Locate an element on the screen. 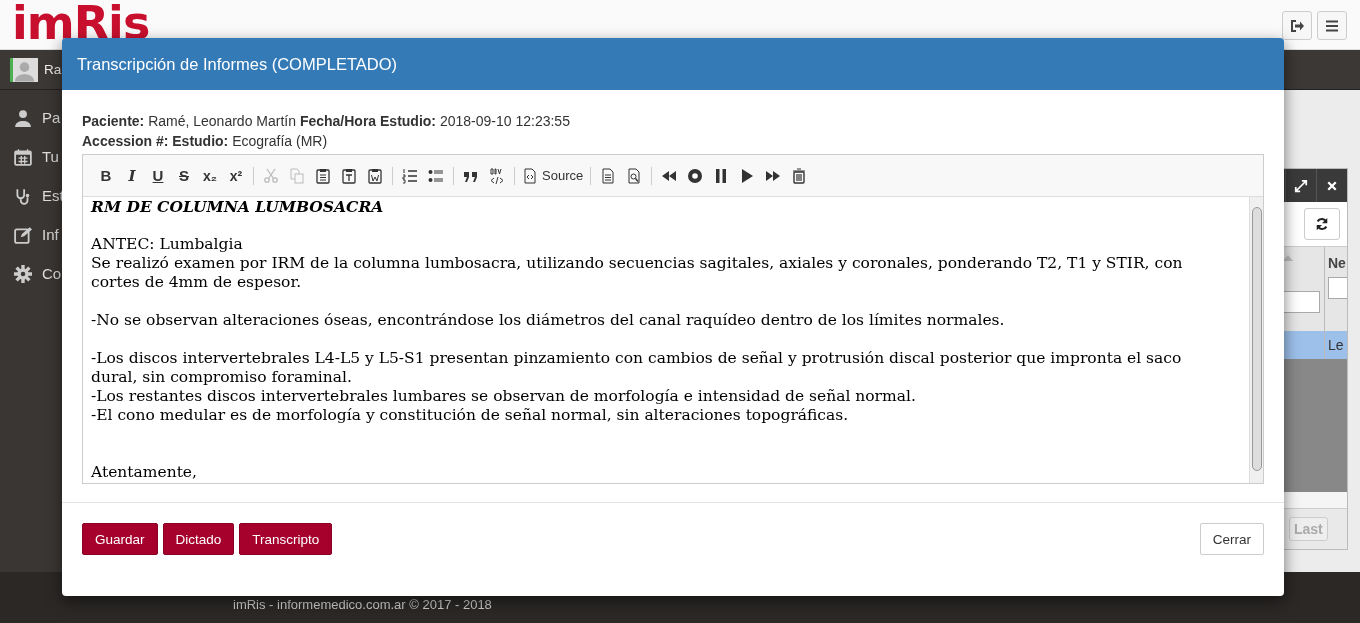  dialog-title: Transcripción de Informes (COMPLETADO) is located at coordinates (237, 64).